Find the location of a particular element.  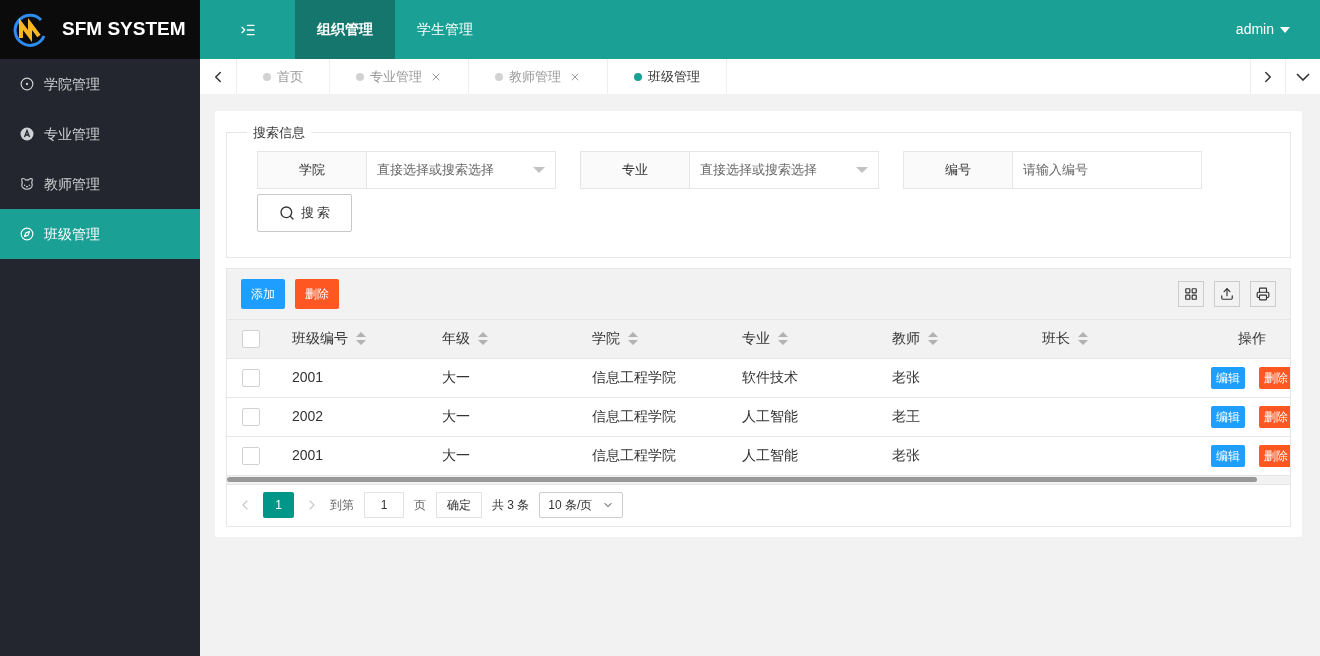

total-count: 共 3 条 is located at coordinates (511, 505).